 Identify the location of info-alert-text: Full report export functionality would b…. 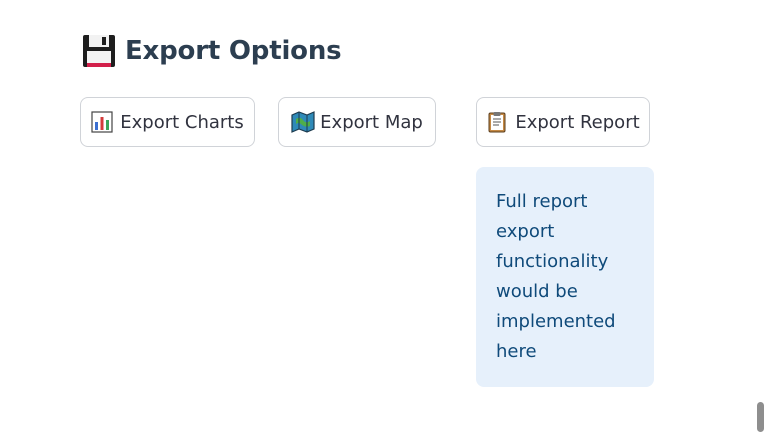
(556, 276).